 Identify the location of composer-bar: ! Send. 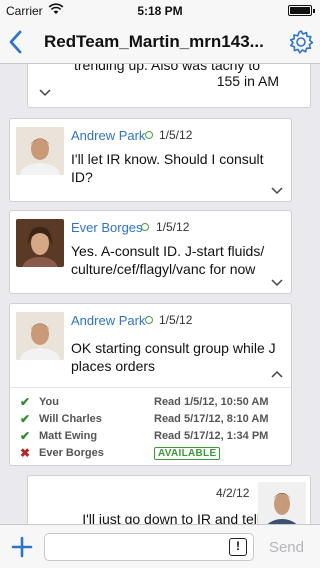
(160, 546).